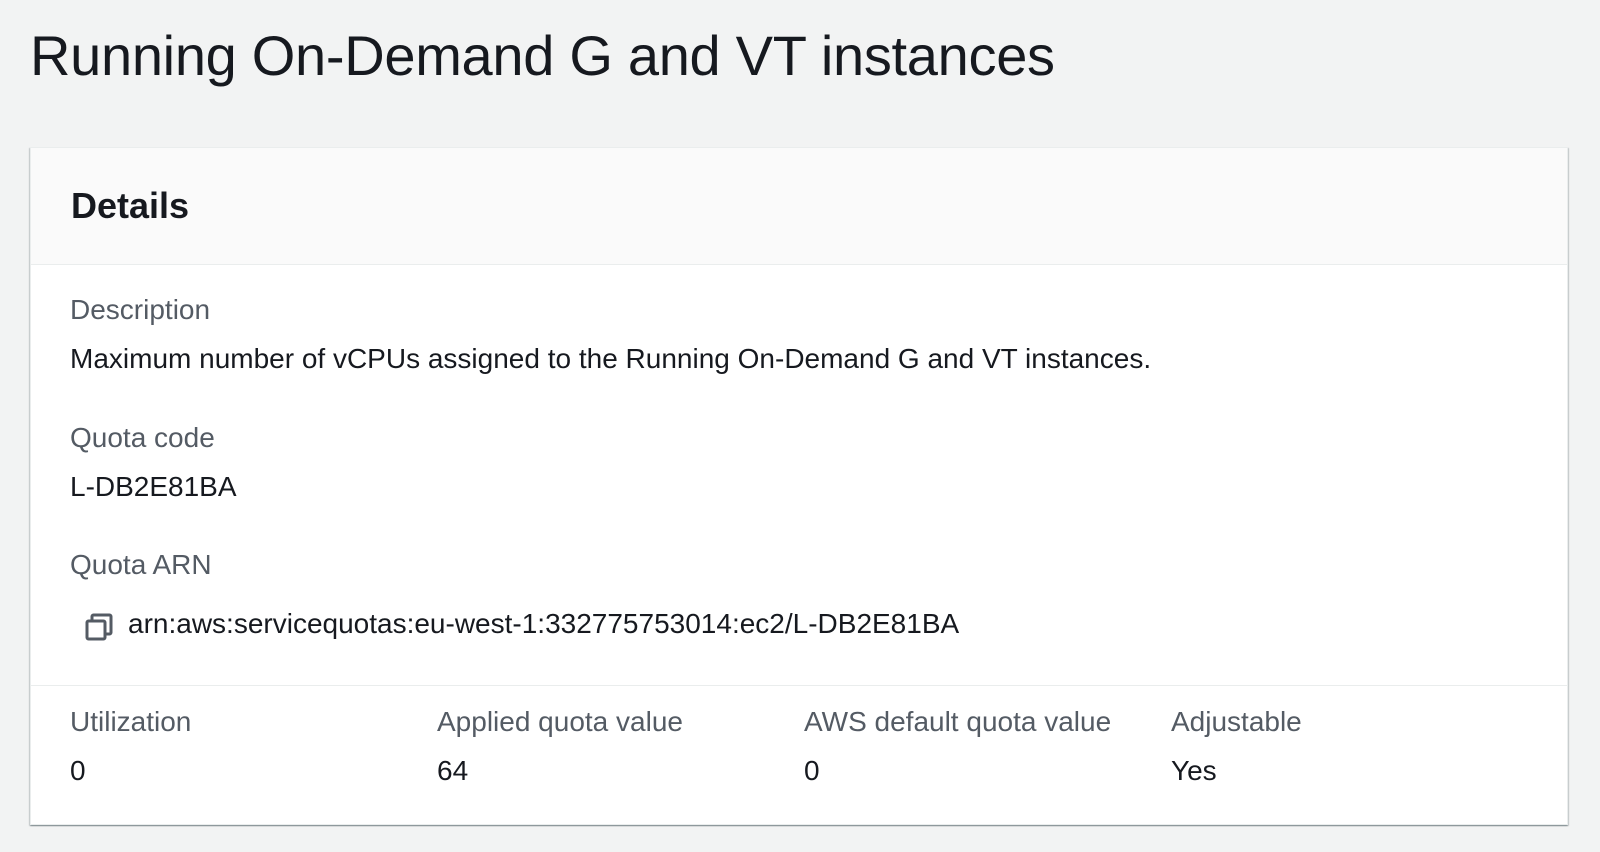 Image resolution: width=1600 pixels, height=852 pixels. Describe the element at coordinates (799, 206) in the screenshot. I see `details-header: Details` at that location.